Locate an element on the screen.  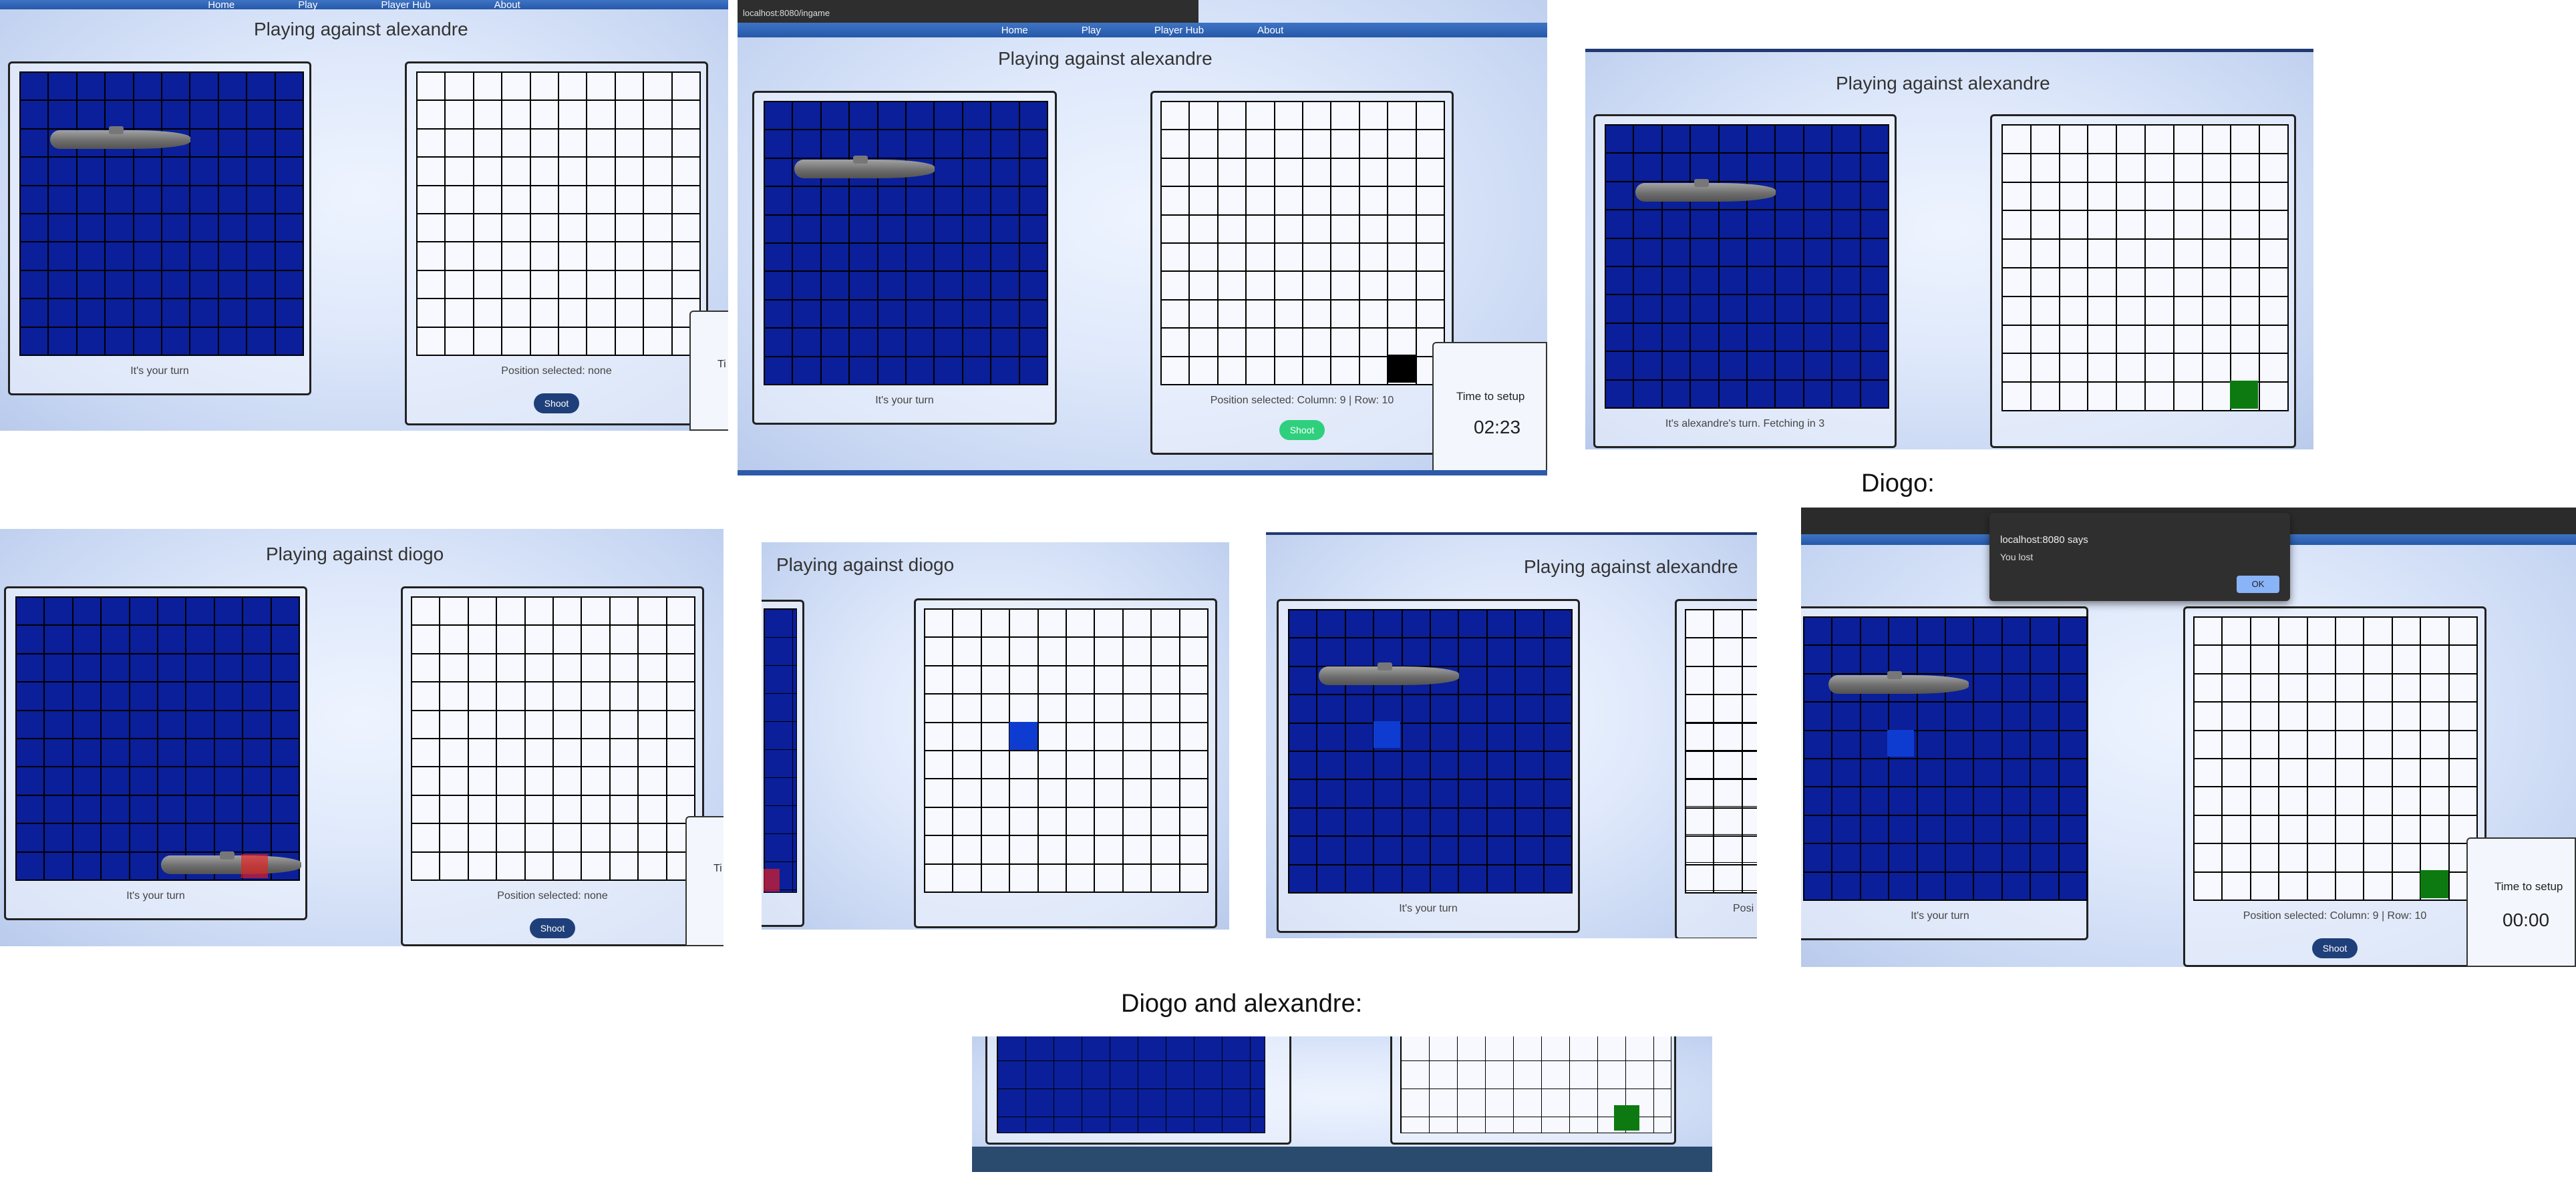
opponent-board-grid is located at coordinates (558, 213).